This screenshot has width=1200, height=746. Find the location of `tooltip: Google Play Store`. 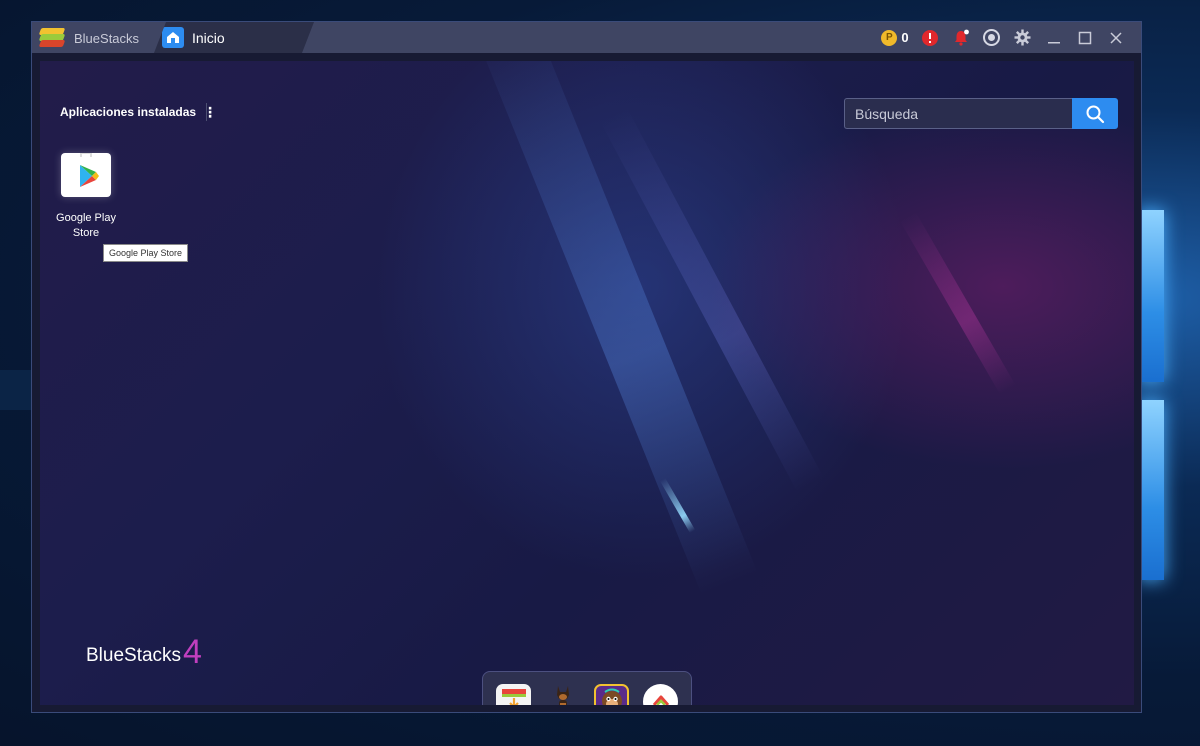

tooltip: Google Play Store is located at coordinates (146, 253).